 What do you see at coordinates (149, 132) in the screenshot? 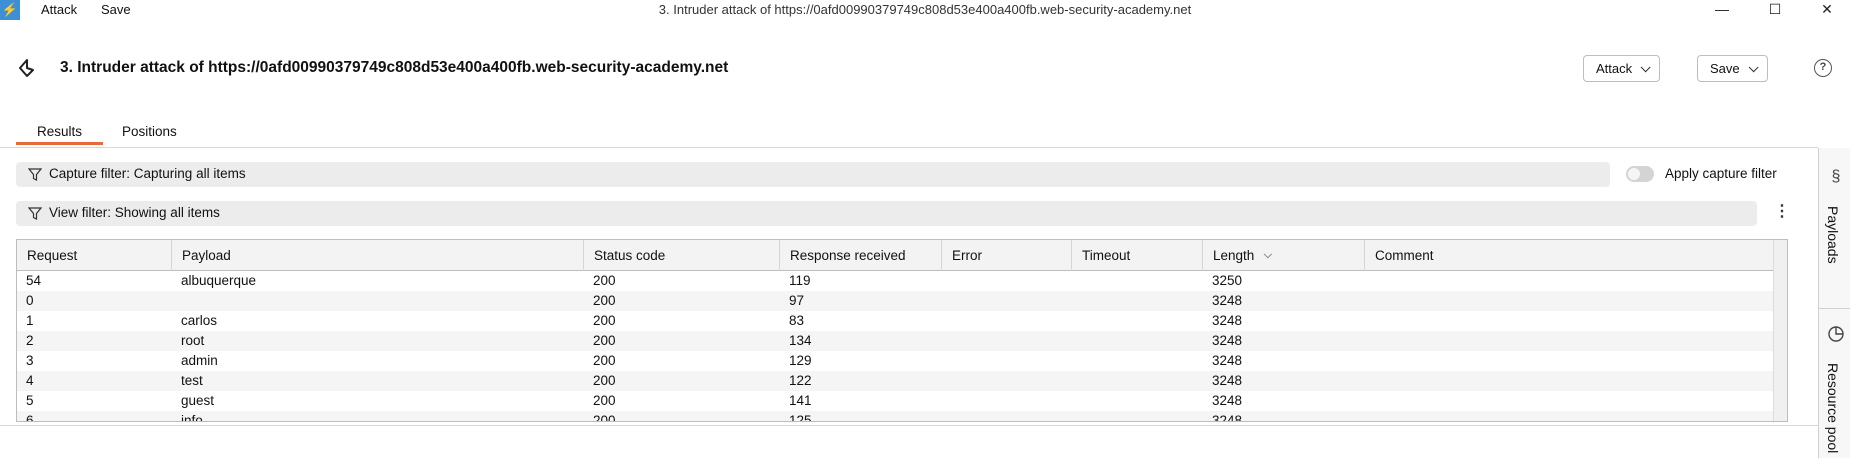
I see `tab-positions: Positions` at bounding box center [149, 132].